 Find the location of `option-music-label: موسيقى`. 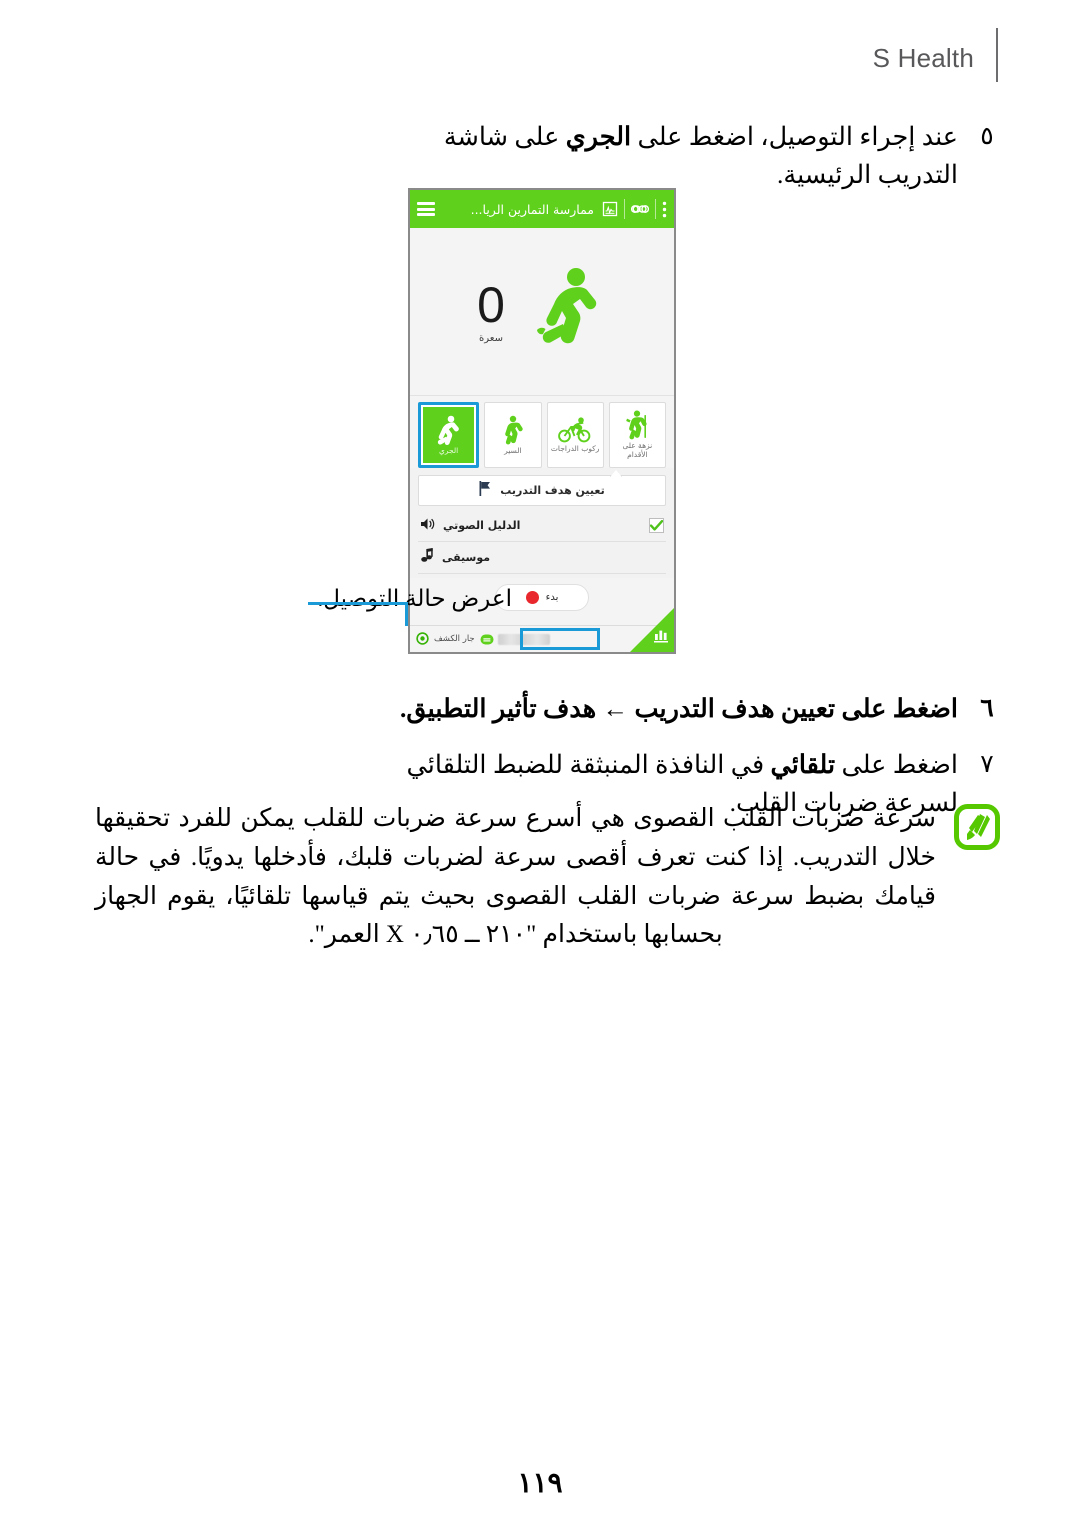

option-music-label: موسيقى is located at coordinates (466, 557).